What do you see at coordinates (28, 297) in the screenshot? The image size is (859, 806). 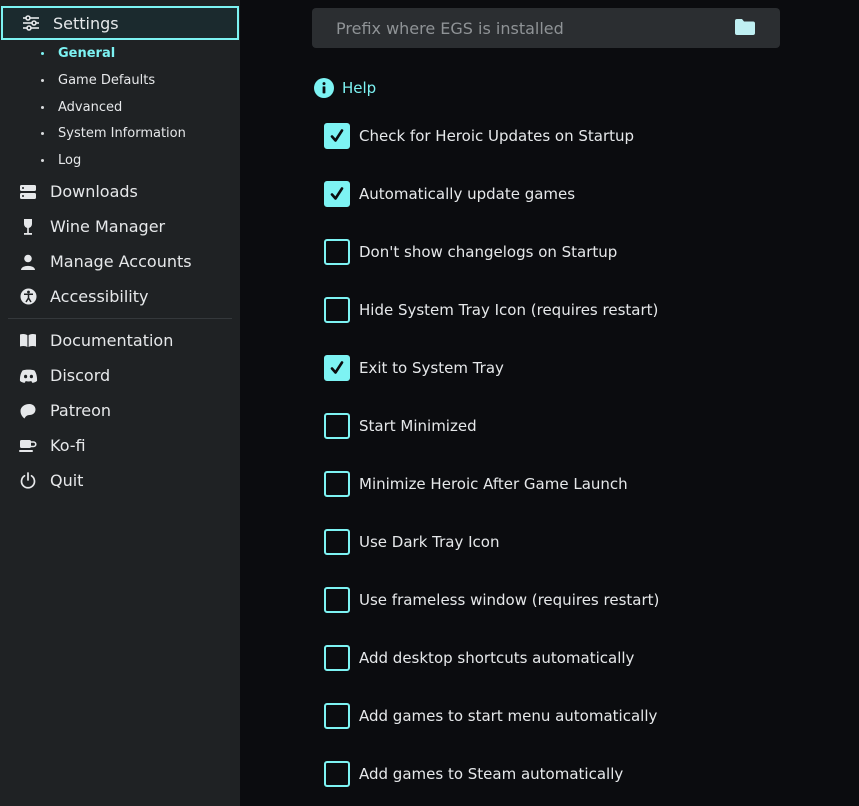 I see `accessibility-icon` at bounding box center [28, 297].